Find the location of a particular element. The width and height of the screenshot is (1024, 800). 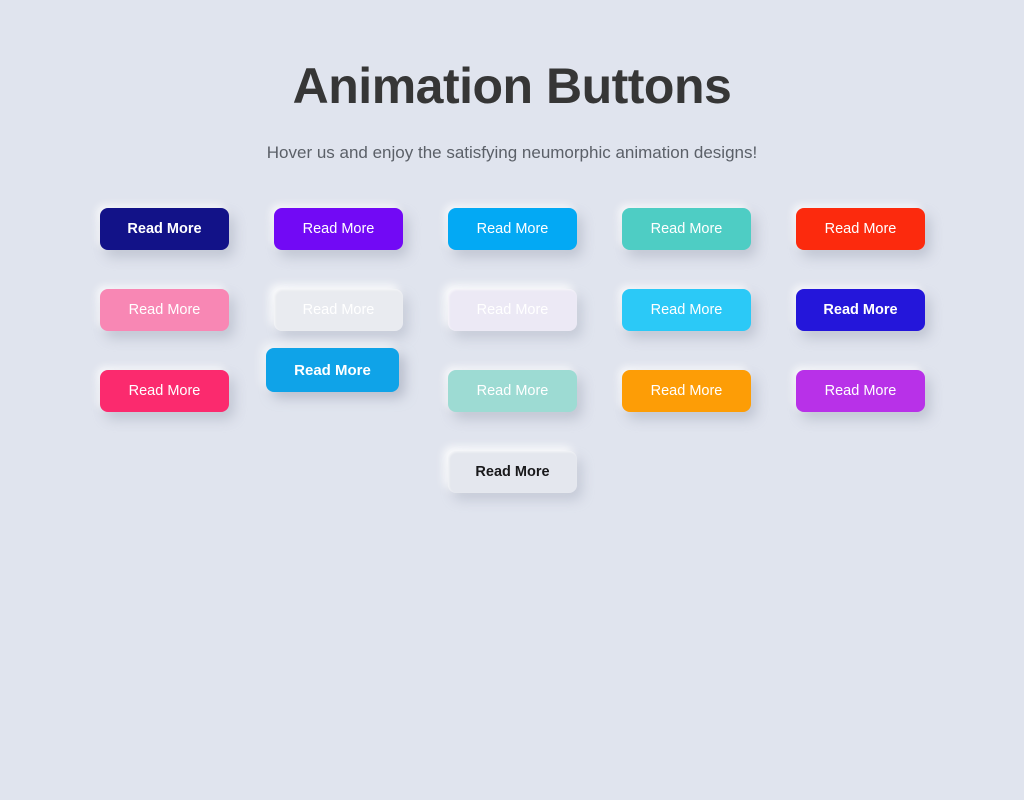

read-more-button-r3-c5: Read More is located at coordinates (860, 391).